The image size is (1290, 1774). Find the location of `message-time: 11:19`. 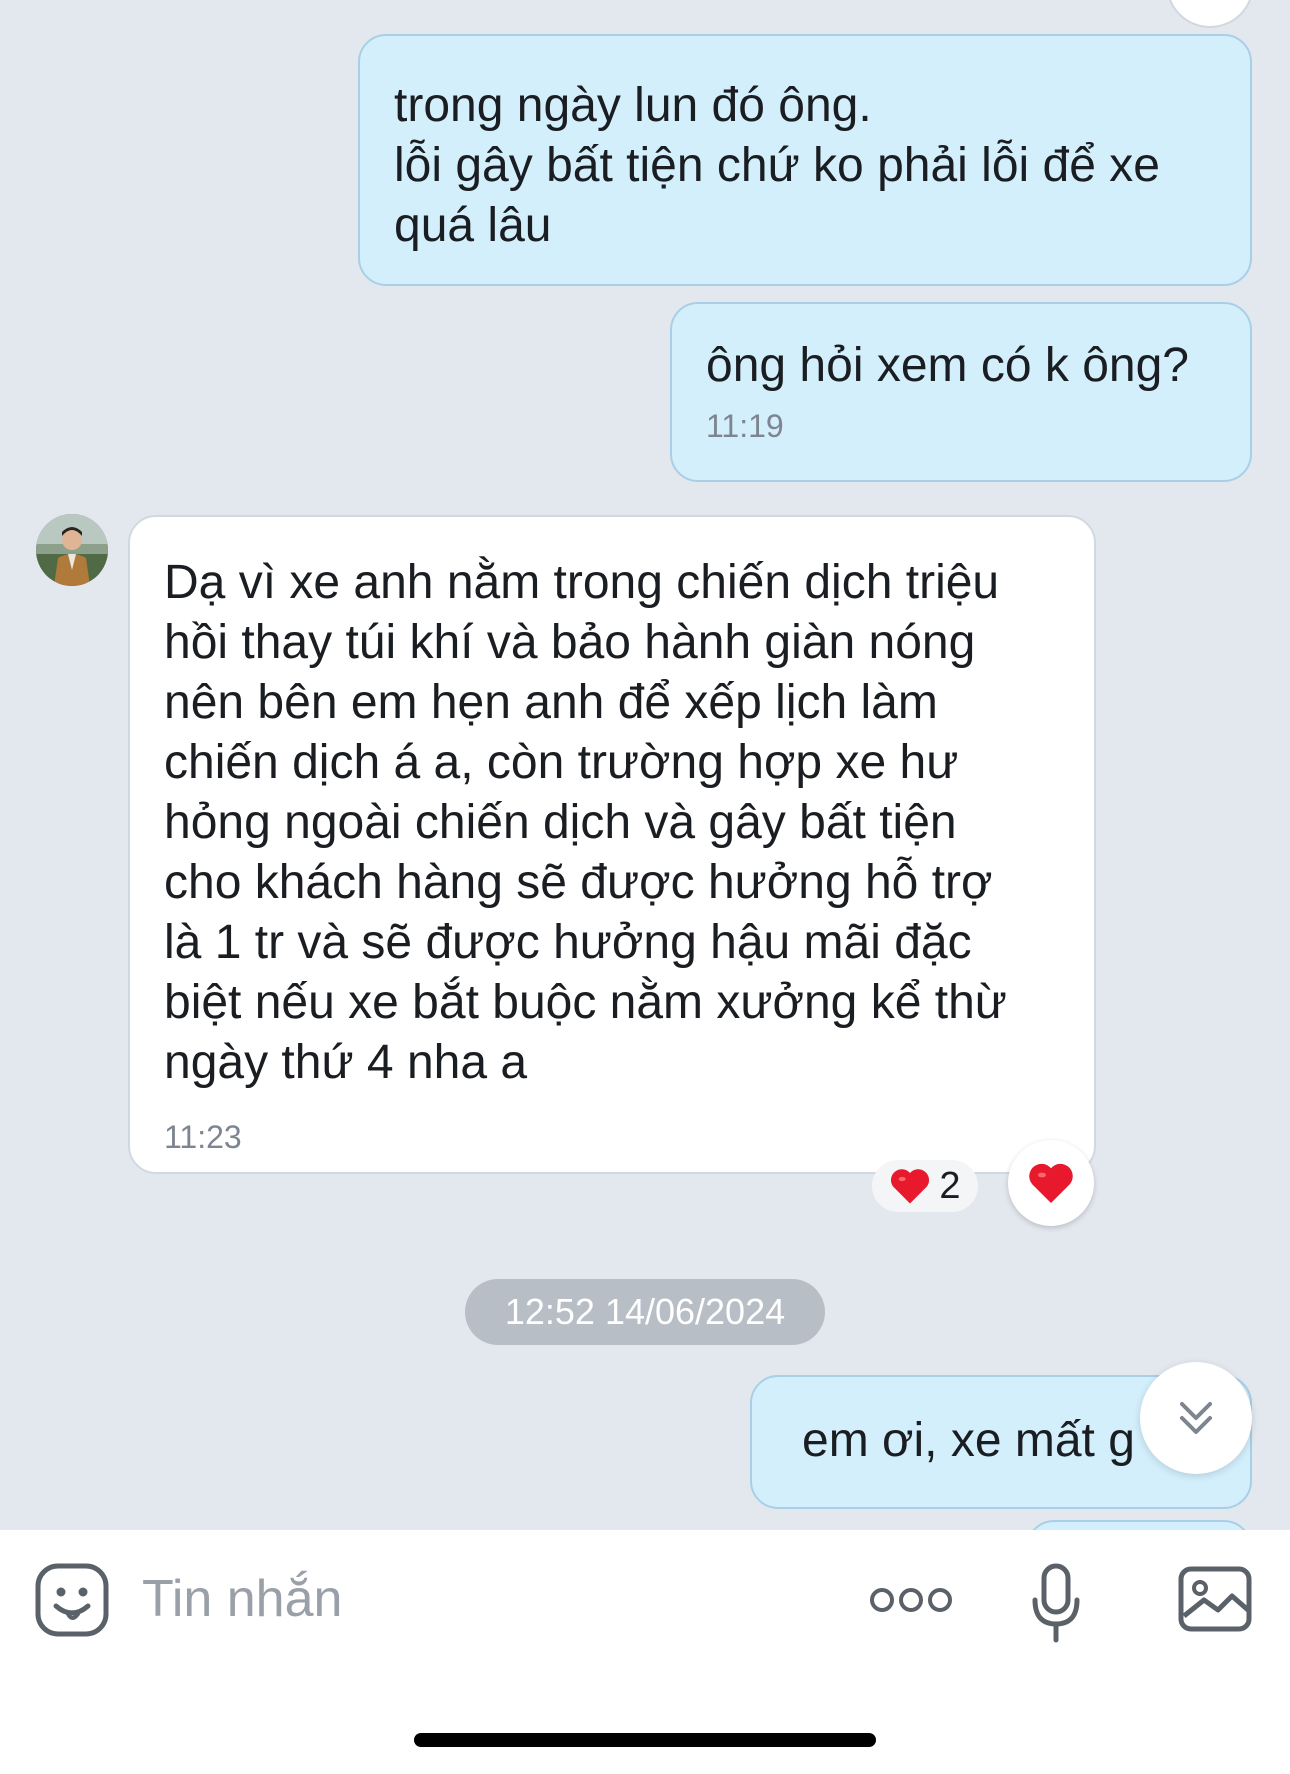

message-time: 11:19 is located at coordinates (745, 426).